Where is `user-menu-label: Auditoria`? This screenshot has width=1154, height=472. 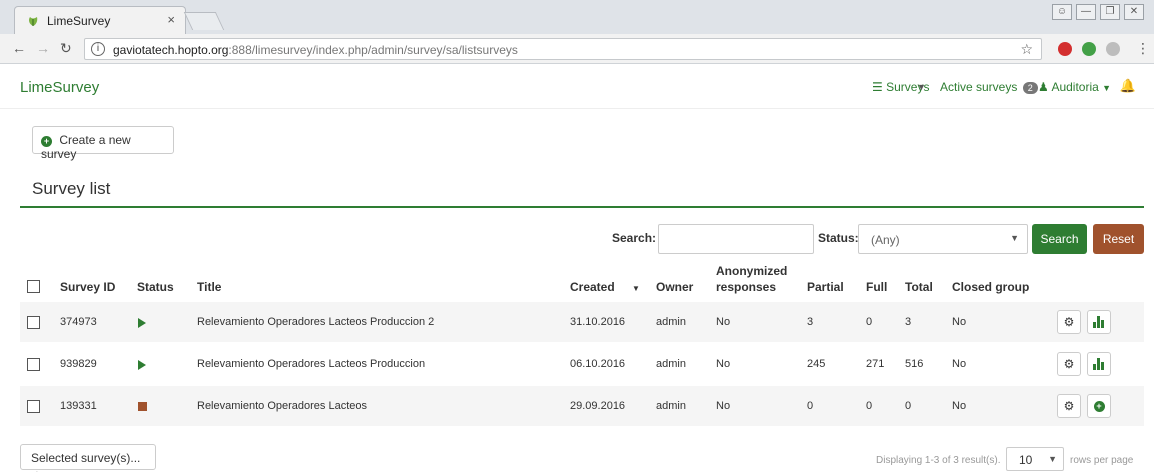 user-menu-label: Auditoria is located at coordinates (1075, 87).